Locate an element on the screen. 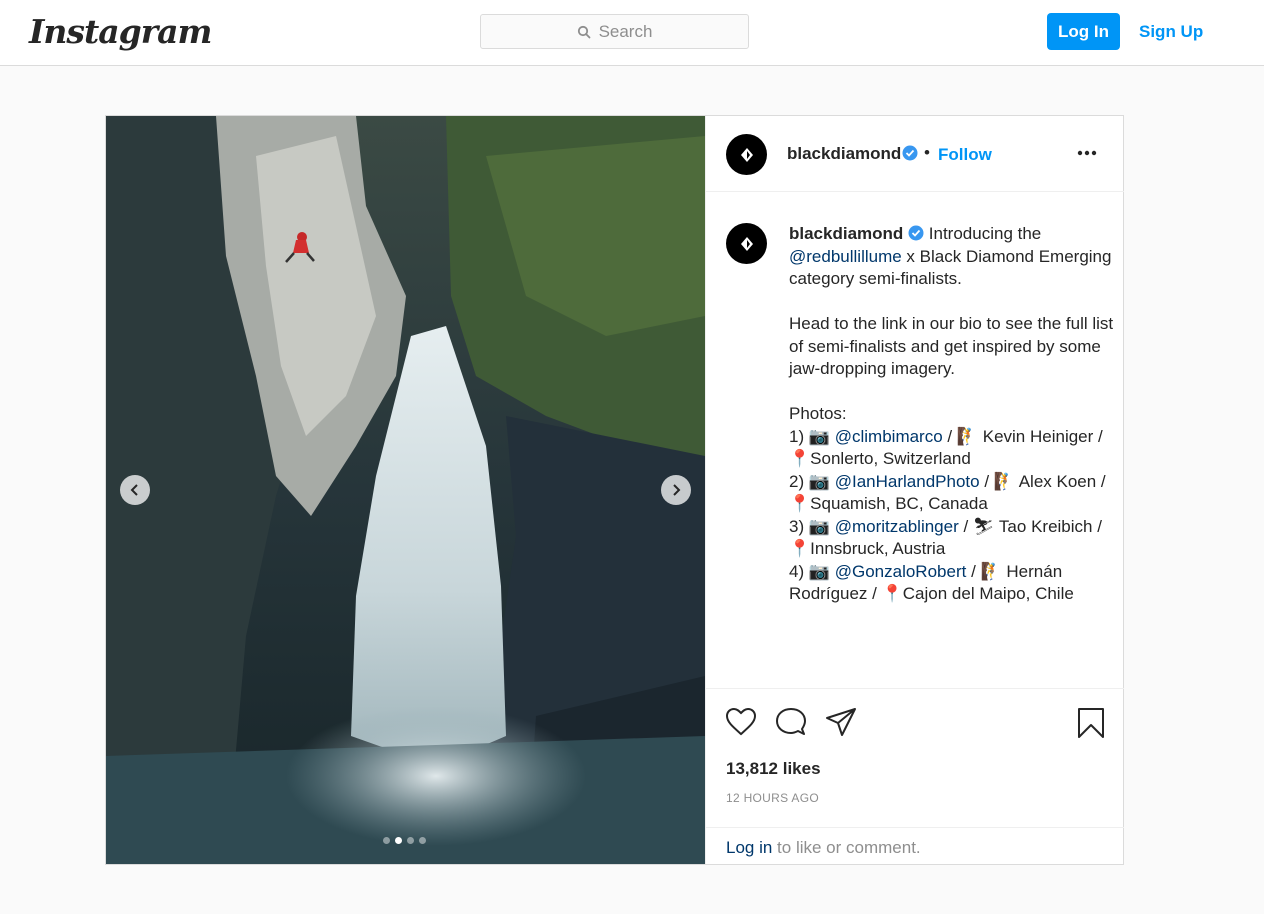 The height and width of the screenshot is (914, 1264). carousel-prev-button is located at coordinates (135, 490).